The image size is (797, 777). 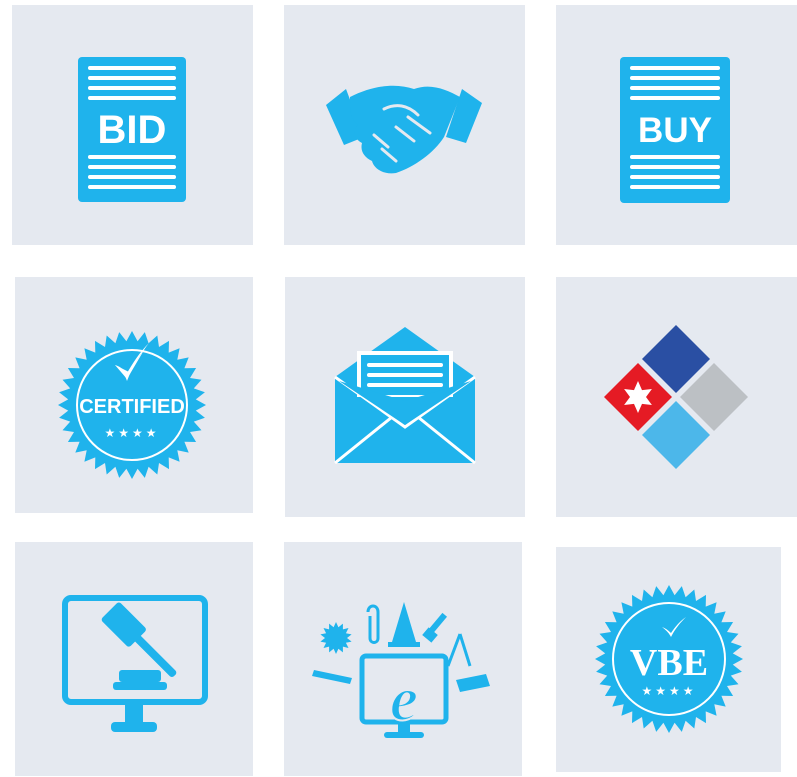 I want to click on tile-vbe: VBE ★★★★, so click(x=668, y=659).